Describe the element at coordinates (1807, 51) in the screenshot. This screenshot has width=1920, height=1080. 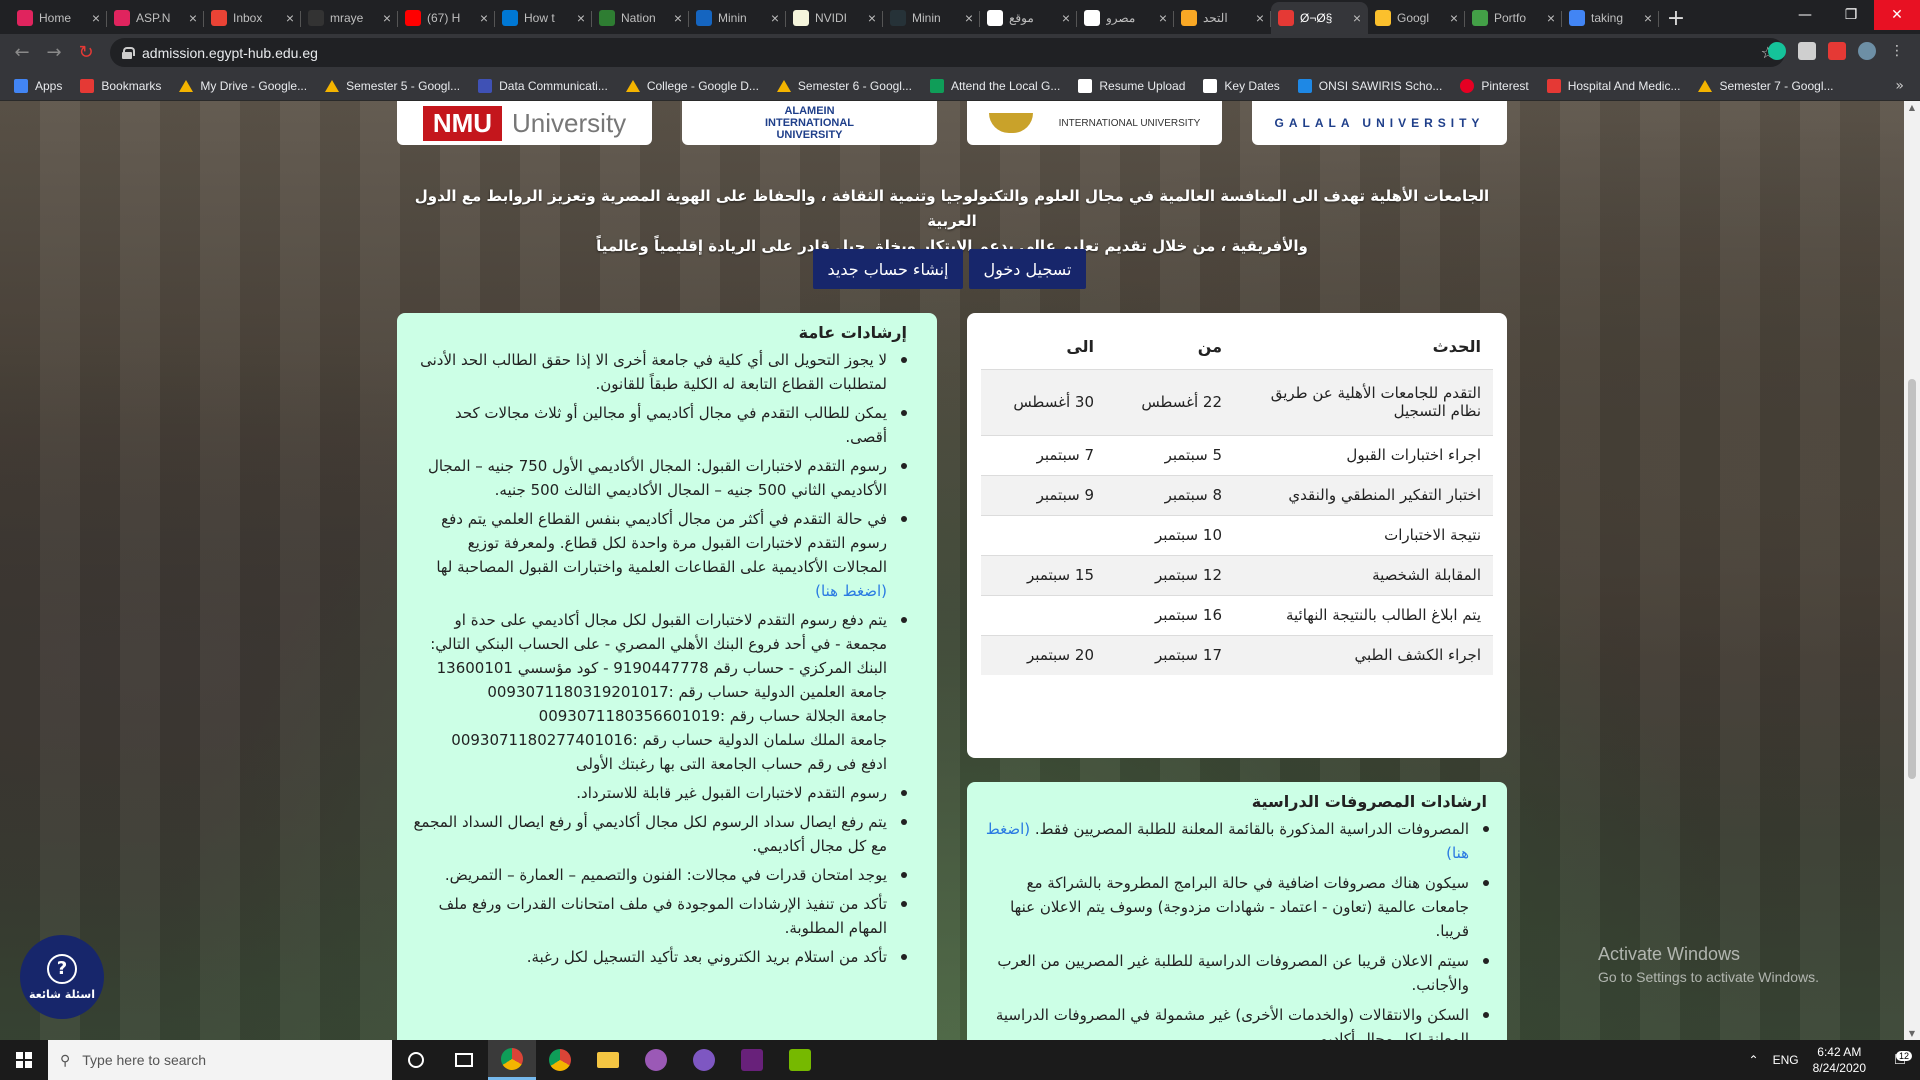
I see `extension-icon` at that location.